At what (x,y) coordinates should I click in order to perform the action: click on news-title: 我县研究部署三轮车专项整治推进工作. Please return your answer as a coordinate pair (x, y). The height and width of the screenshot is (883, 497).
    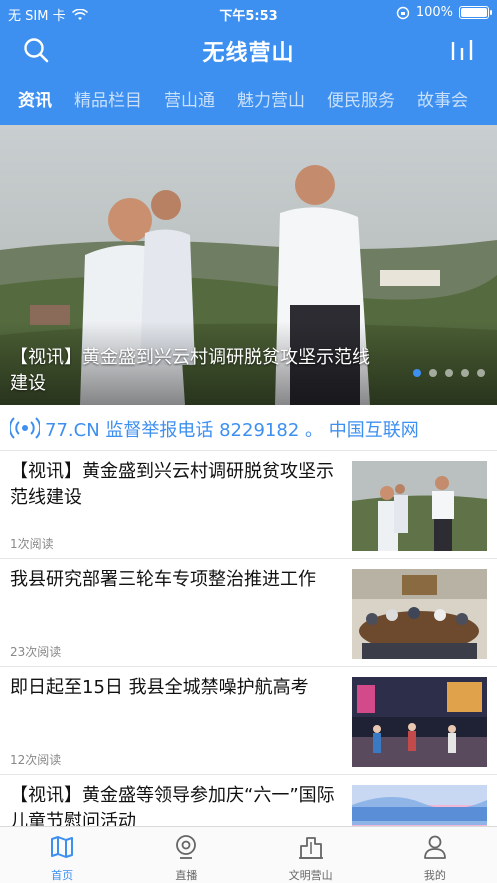
    Looking at the image, I should click on (163, 579).